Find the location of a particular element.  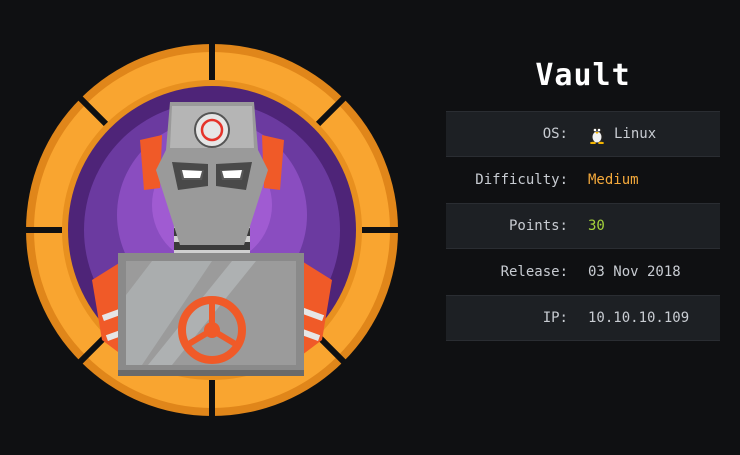

info-value-os: Linux is located at coordinates (622, 134).